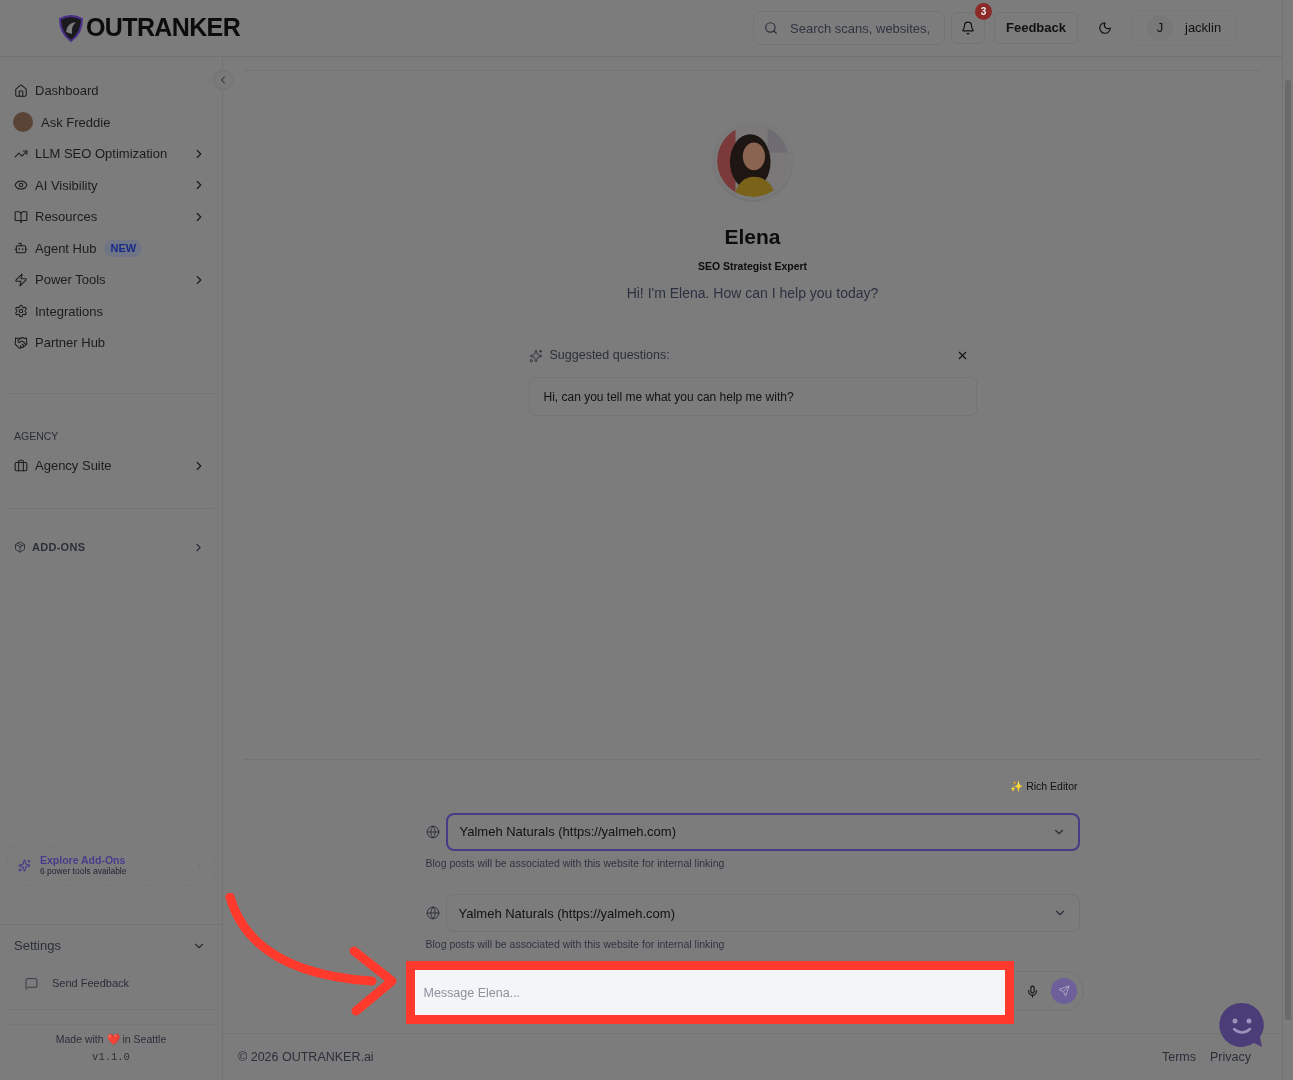  What do you see at coordinates (104, 122) in the screenshot?
I see `sidebar-item: Ask Freddie` at bounding box center [104, 122].